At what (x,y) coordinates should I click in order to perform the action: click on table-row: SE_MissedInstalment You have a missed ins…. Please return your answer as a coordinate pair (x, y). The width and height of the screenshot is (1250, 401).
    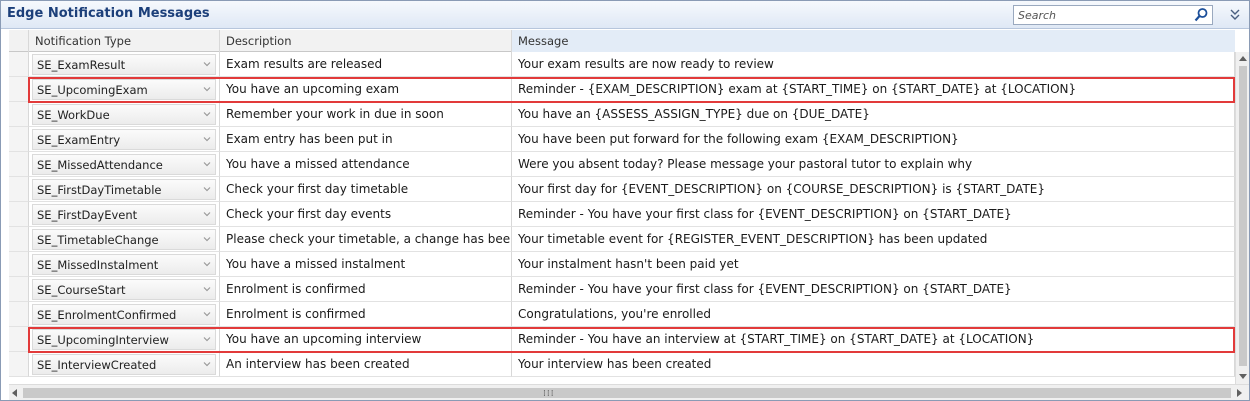
    Looking at the image, I should click on (622, 264).